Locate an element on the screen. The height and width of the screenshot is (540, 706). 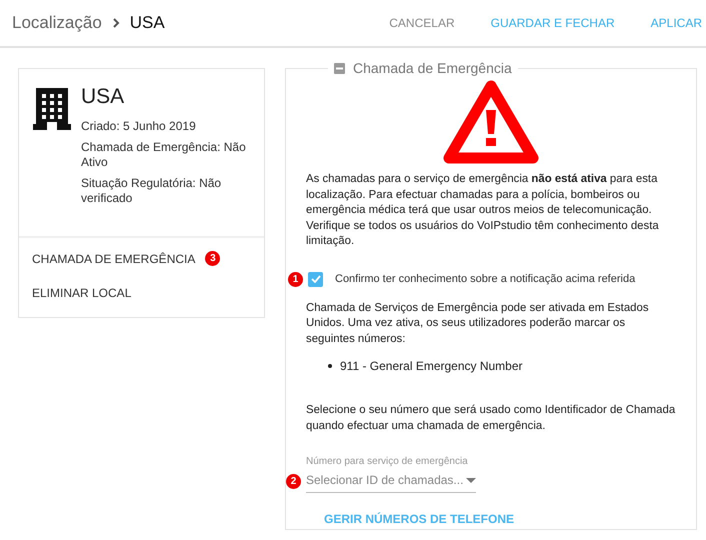
chevron-icon is located at coordinates (116, 23).